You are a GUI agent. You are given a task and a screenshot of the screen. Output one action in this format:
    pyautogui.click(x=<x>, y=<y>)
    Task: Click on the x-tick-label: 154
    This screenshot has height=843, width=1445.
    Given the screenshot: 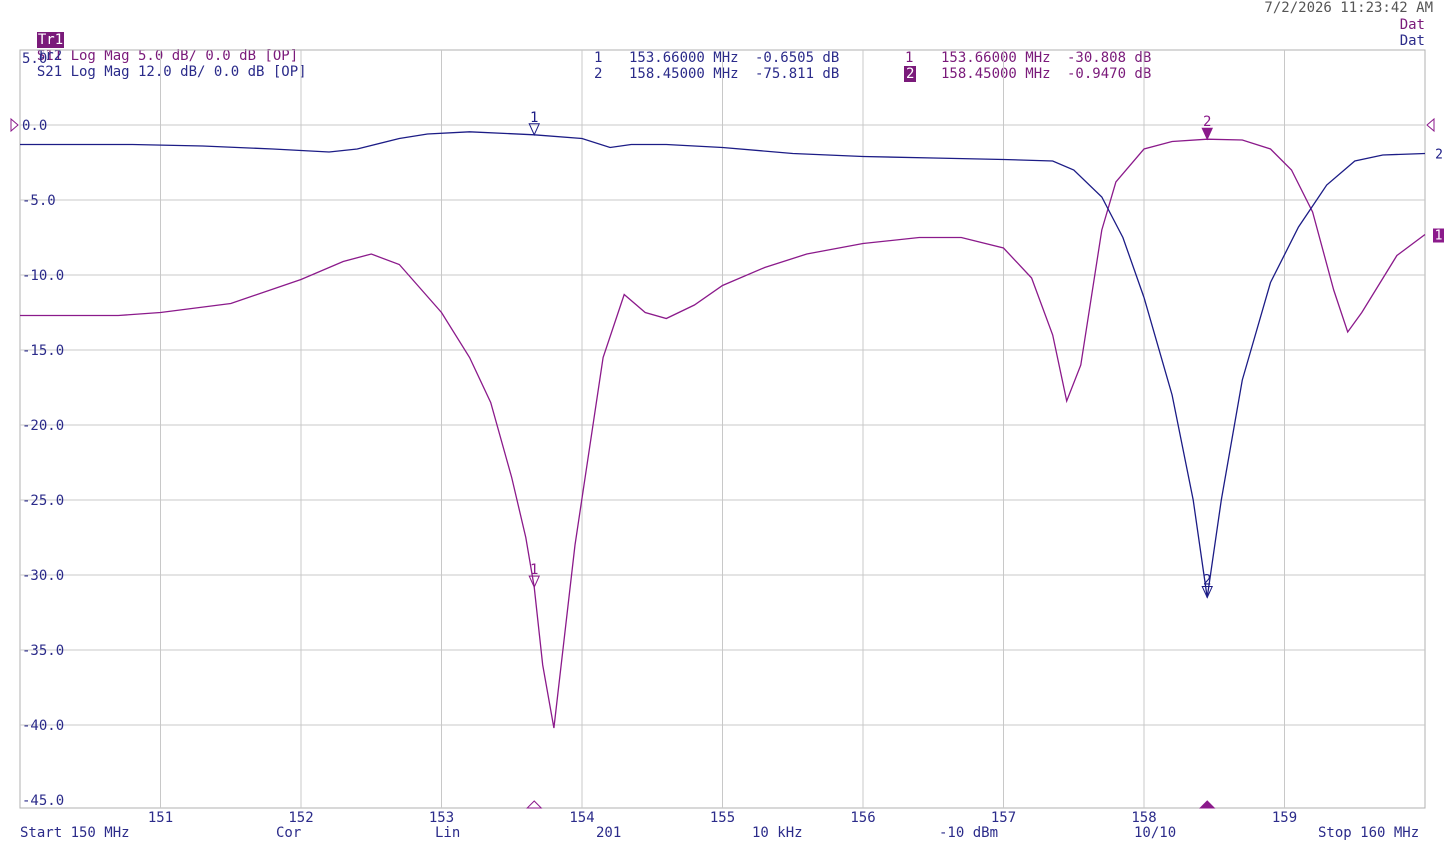 What is the action you would take?
    pyautogui.click(x=581, y=818)
    